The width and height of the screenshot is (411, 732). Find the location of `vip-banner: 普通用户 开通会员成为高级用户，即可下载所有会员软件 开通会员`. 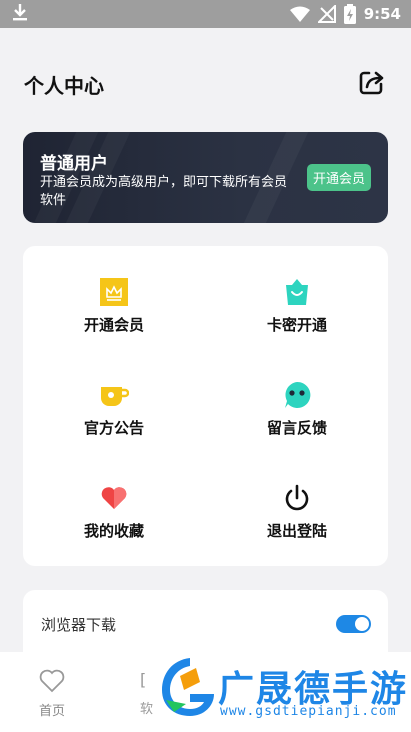

vip-banner: 普通用户 开通会员成为高级用户，即可下载所有会员软件 开通会员 is located at coordinates (205, 177).